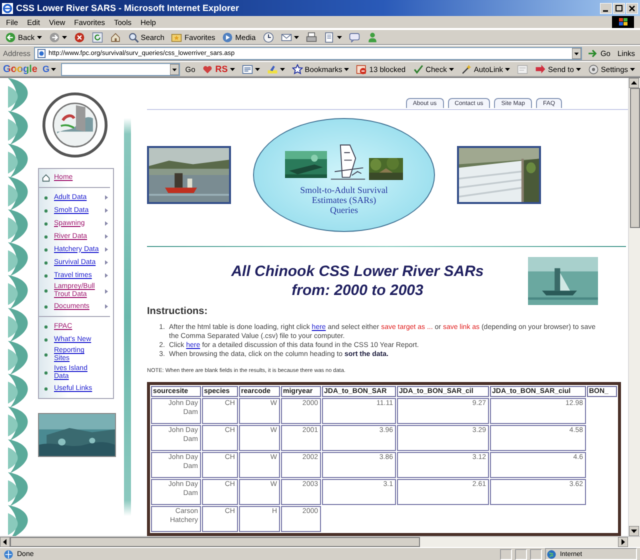  What do you see at coordinates (593, 69) in the screenshot?
I see `settings-icon` at bounding box center [593, 69].